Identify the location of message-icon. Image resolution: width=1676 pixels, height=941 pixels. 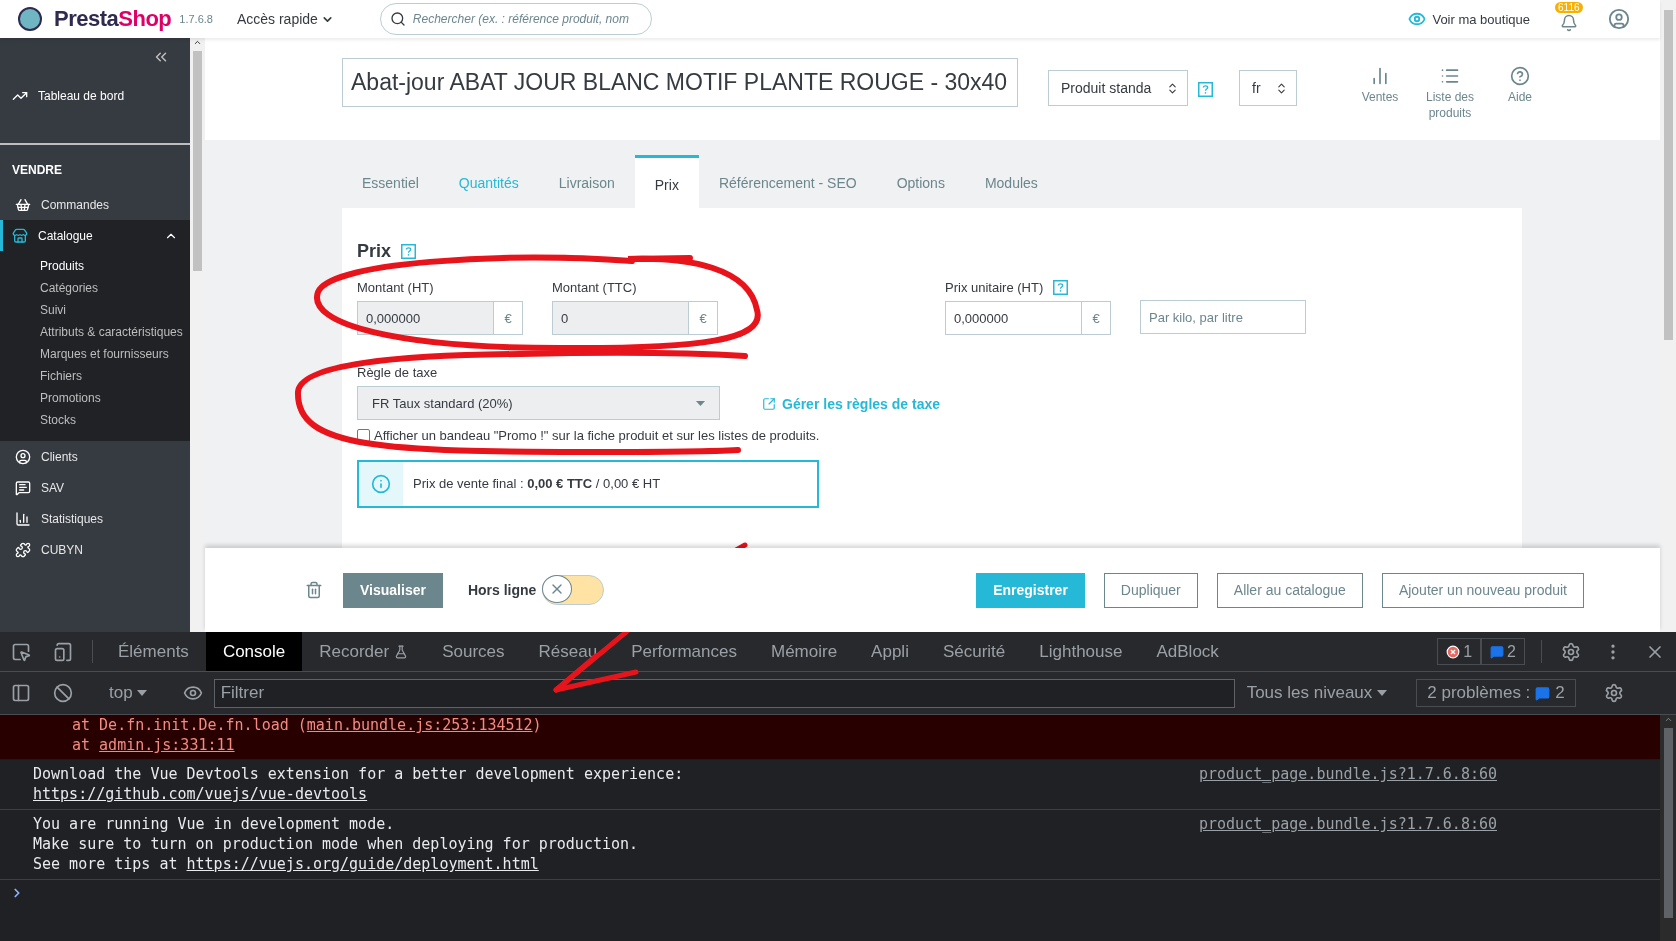
(1543, 693).